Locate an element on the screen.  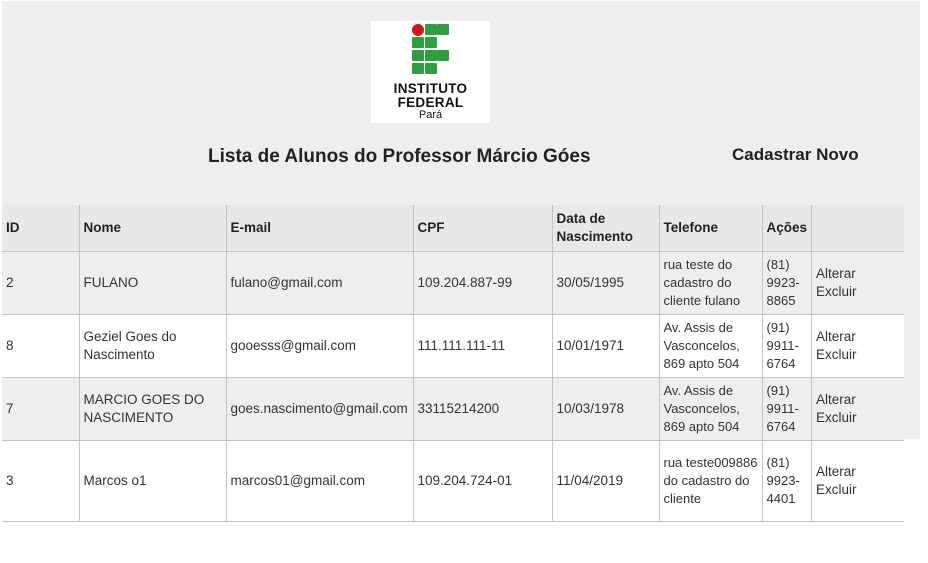
cell-id: 3 is located at coordinates (41, 480).